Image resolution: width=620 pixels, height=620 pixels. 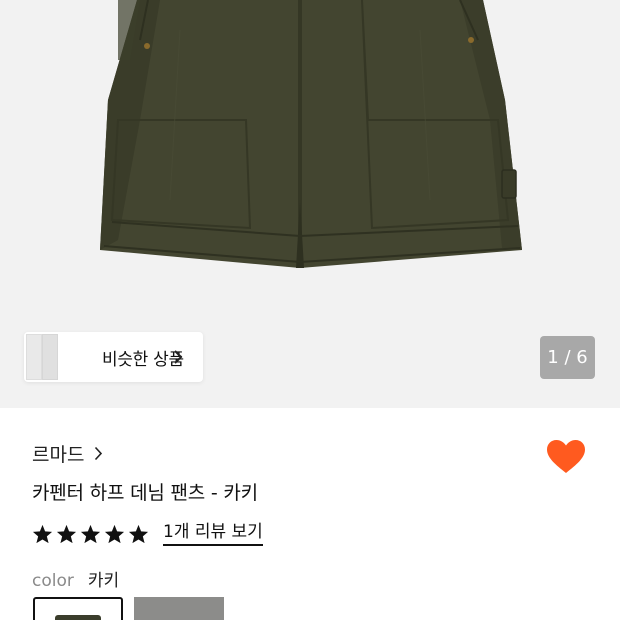 I want to click on heart-icon, so click(x=566, y=457).